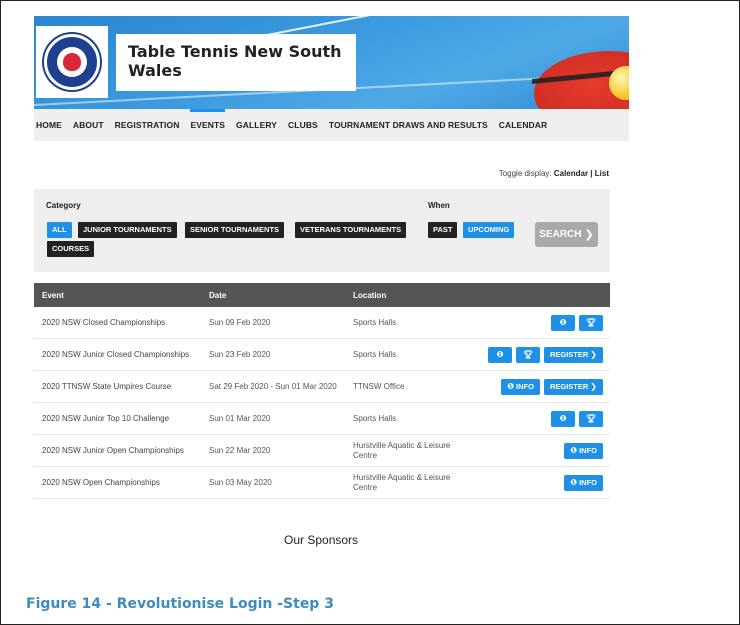 The height and width of the screenshot is (625, 740). Describe the element at coordinates (88, 125) in the screenshot. I see `nav-item-about: ABOUT` at that location.